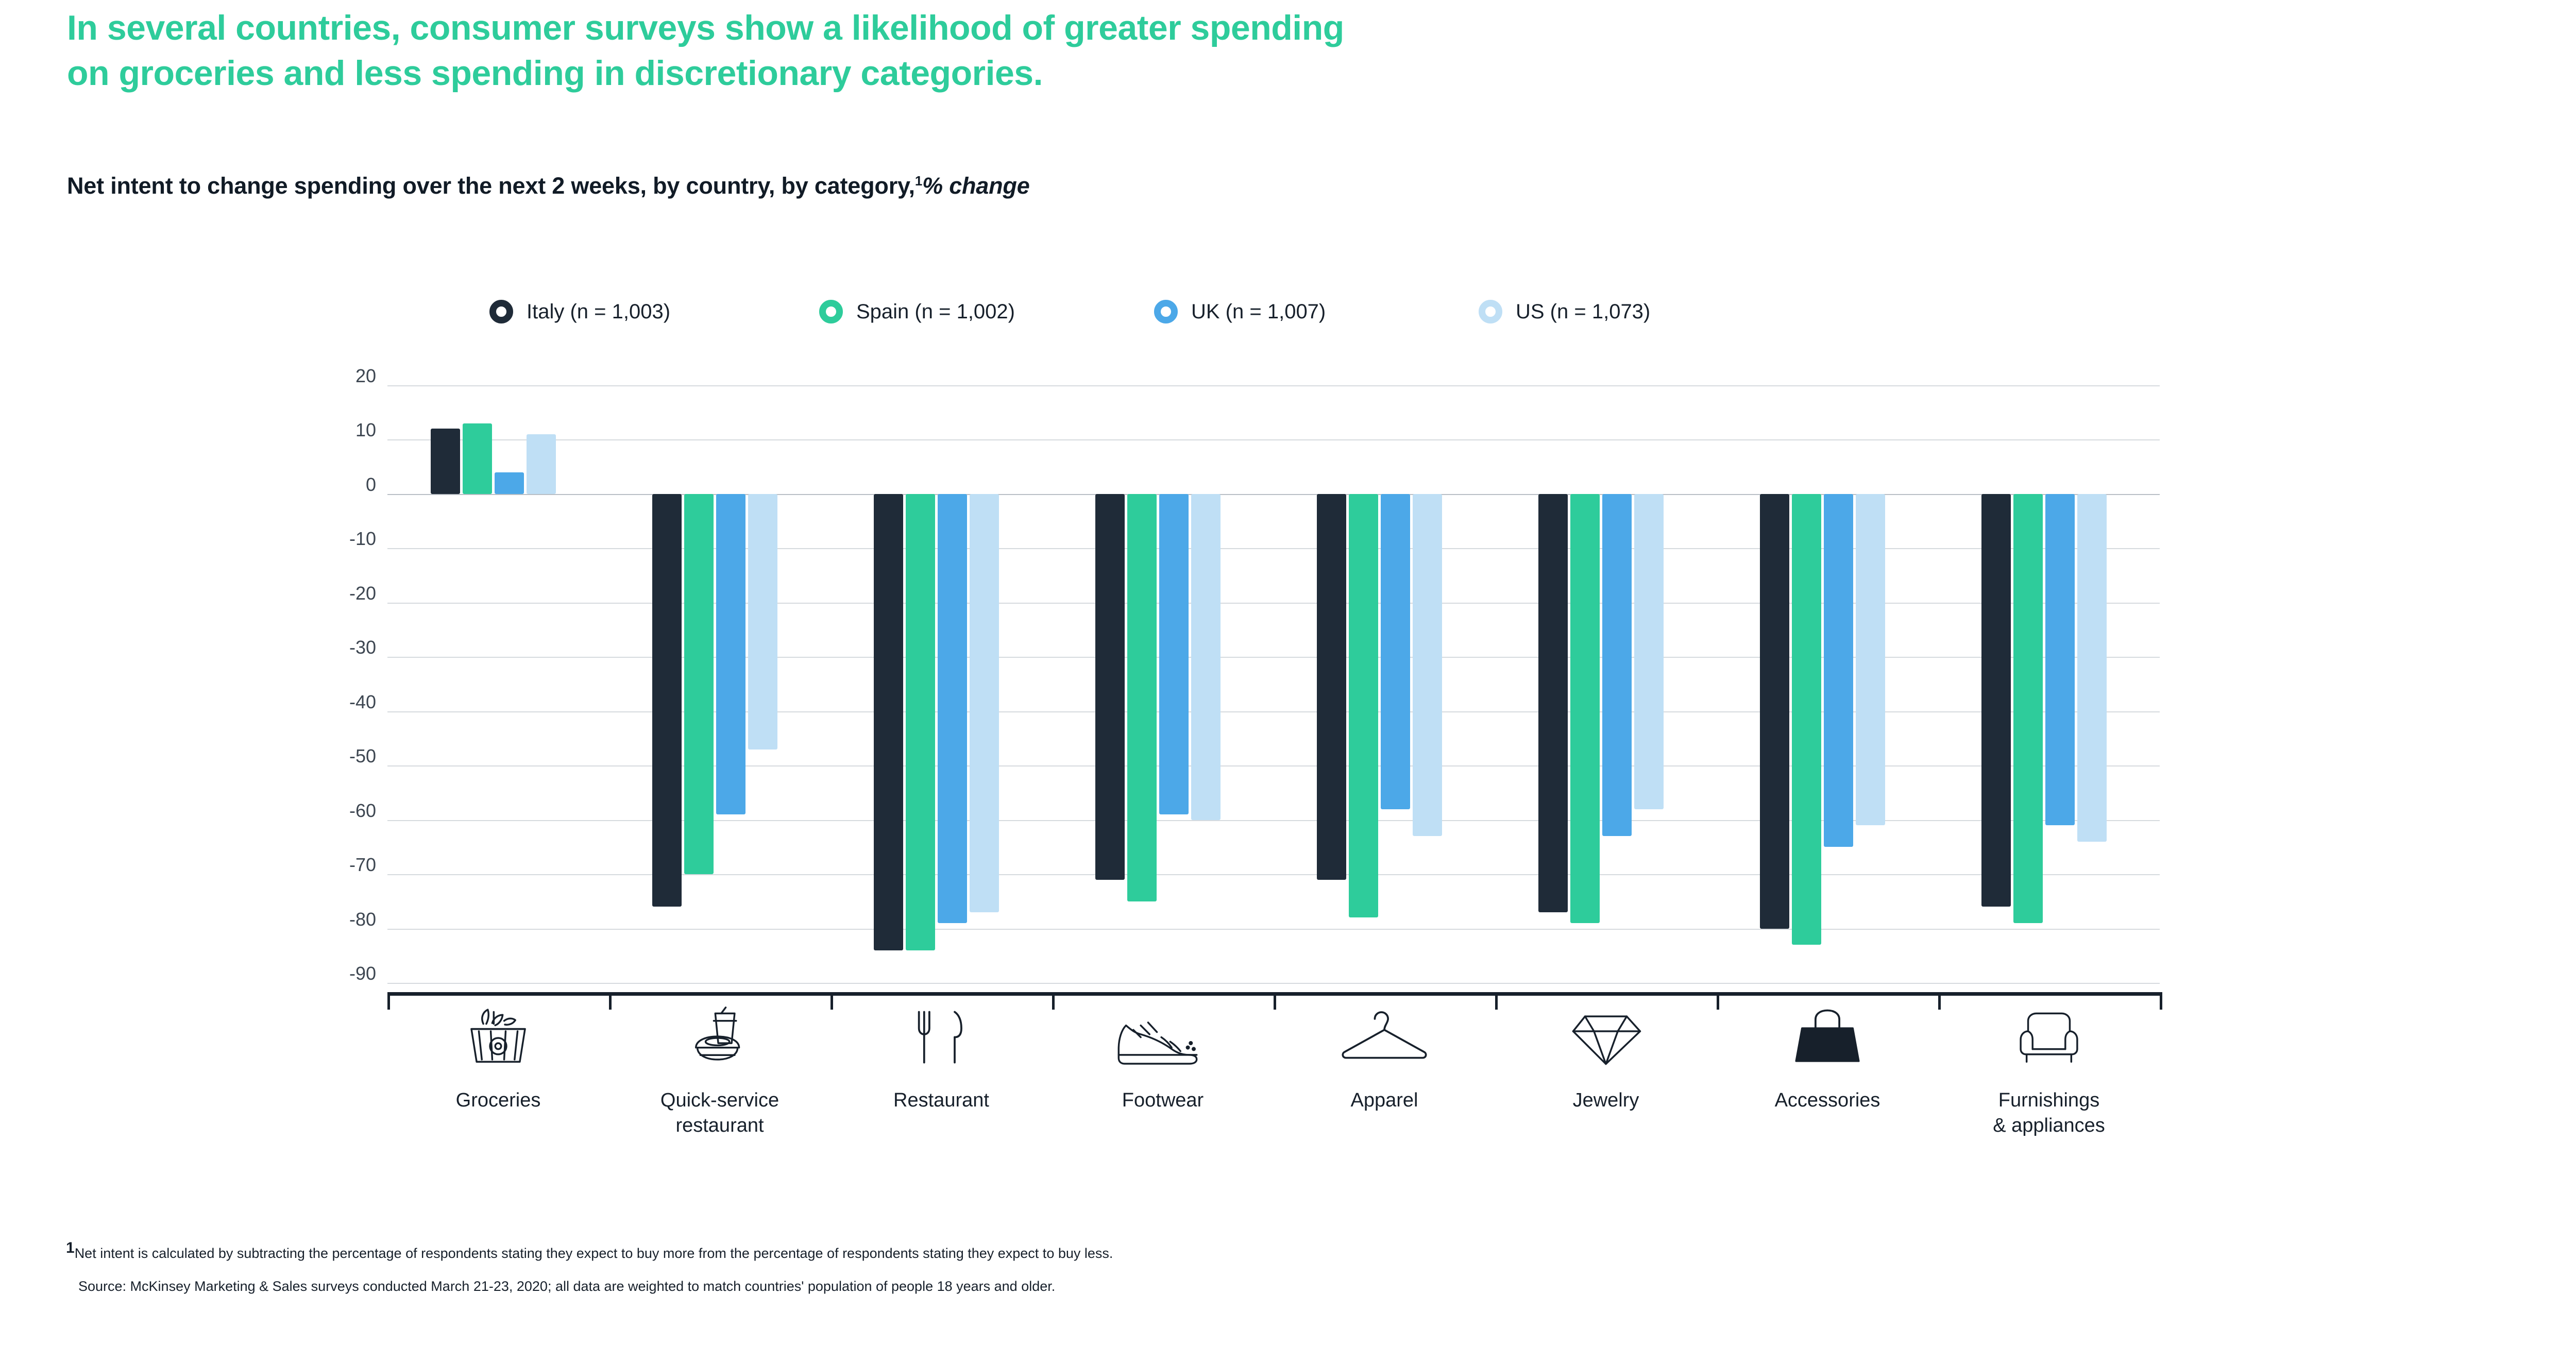 The height and width of the screenshot is (1346, 2576). Describe the element at coordinates (935, 312) in the screenshot. I see `legend-label: Spain (n = 1,002)` at that location.